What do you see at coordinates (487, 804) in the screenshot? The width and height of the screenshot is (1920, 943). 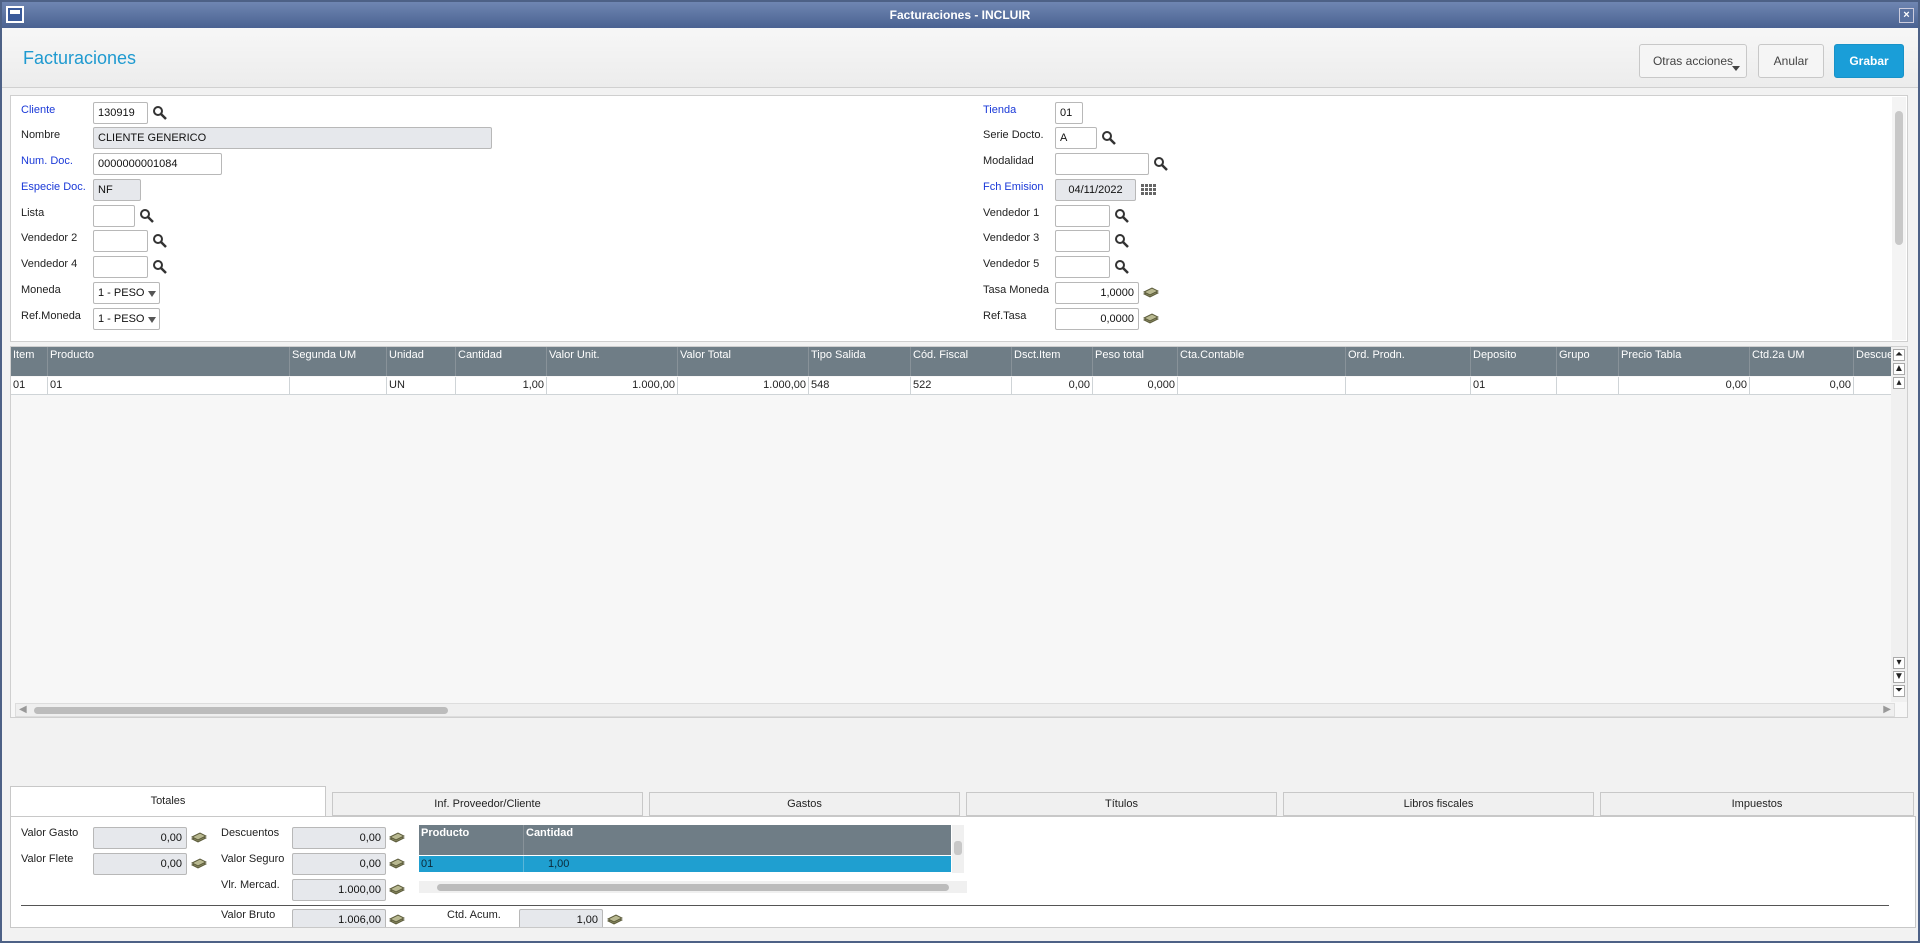 I see `tab-inf-proveedor-cliente: Inf. Proveedor/Cliente` at bounding box center [487, 804].